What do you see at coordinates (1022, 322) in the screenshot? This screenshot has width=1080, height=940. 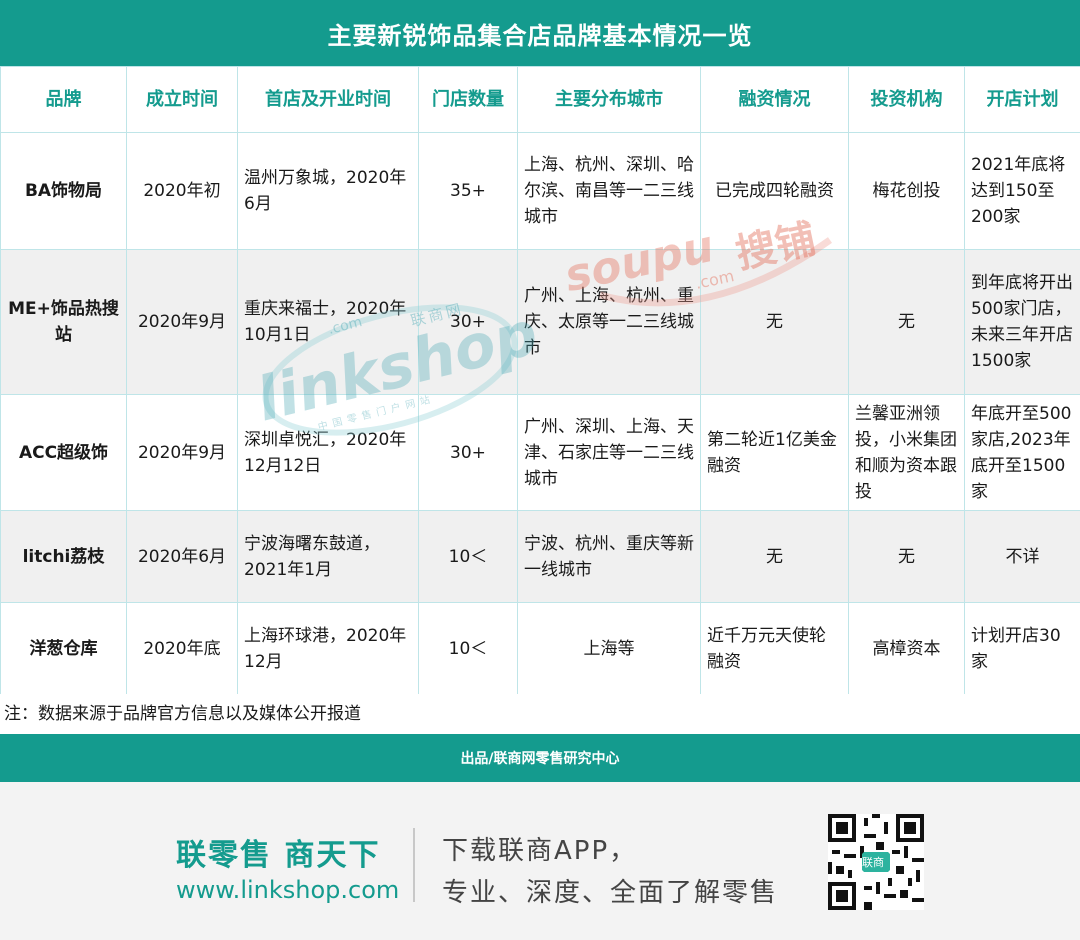 I see `cell-plan: 到年底将开出500家门店，未来三年开店1500家` at bounding box center [1022, 322].